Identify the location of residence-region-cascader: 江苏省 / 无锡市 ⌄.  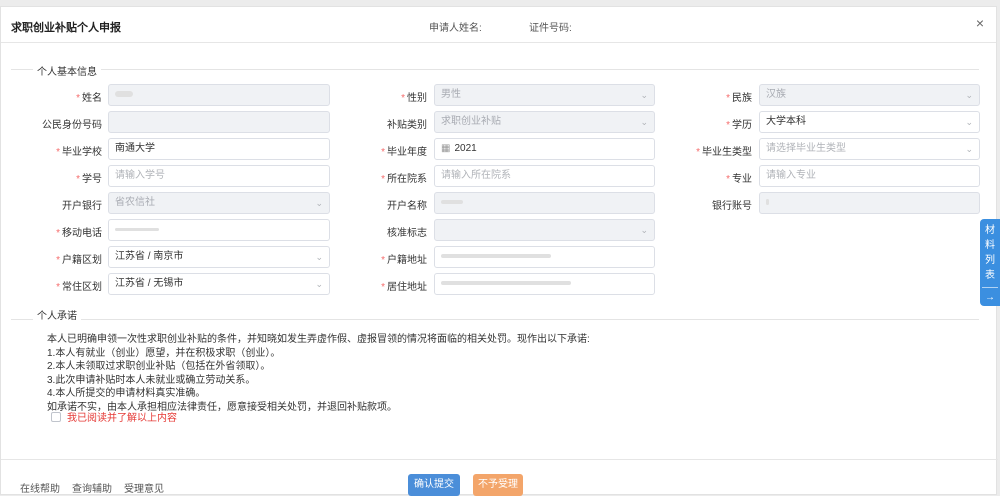
(219, 284).